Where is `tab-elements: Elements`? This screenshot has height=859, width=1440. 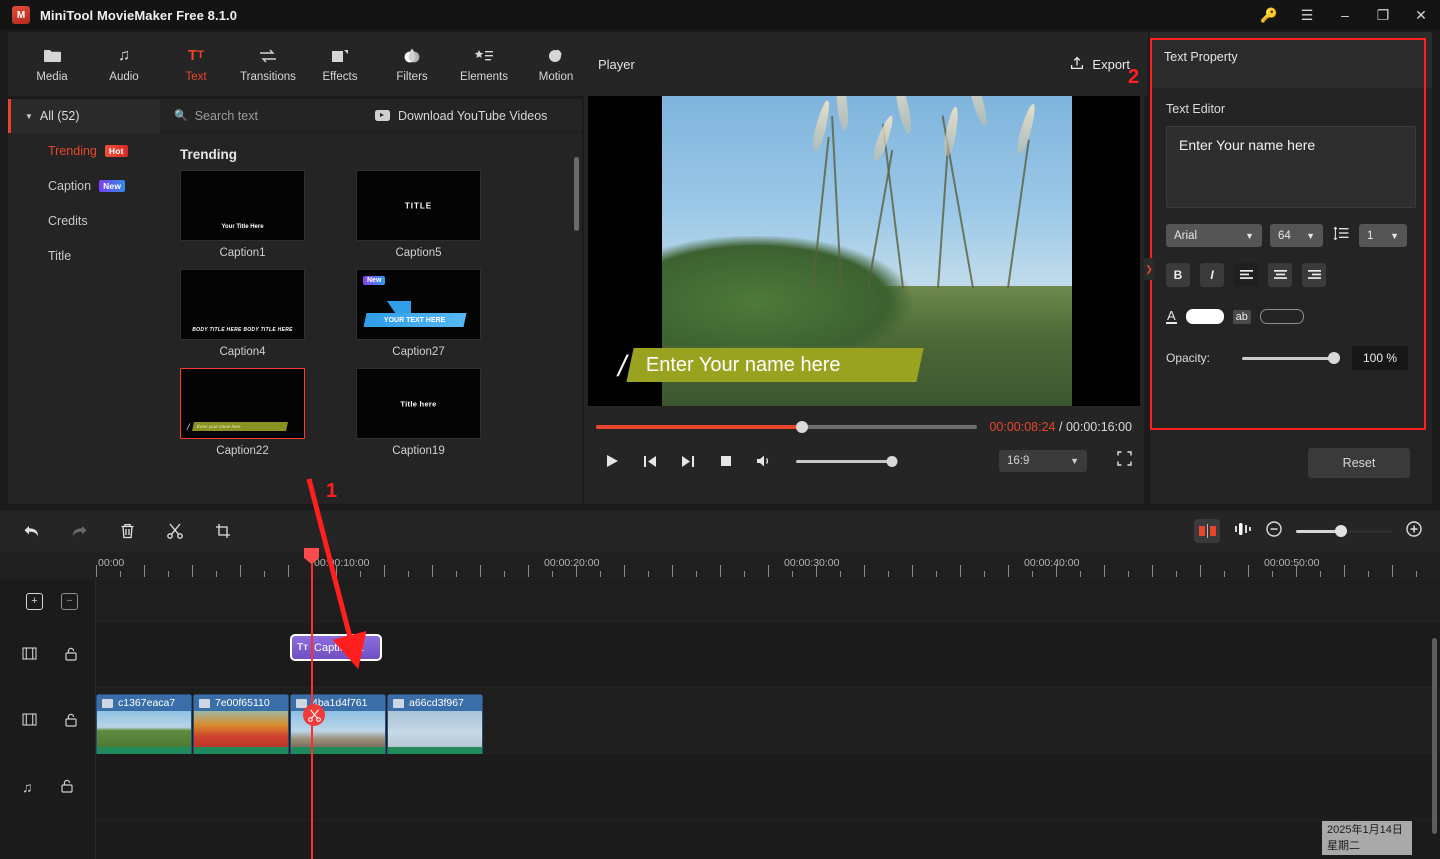
tab-elements: Elements is located at coordinates (484, 64).